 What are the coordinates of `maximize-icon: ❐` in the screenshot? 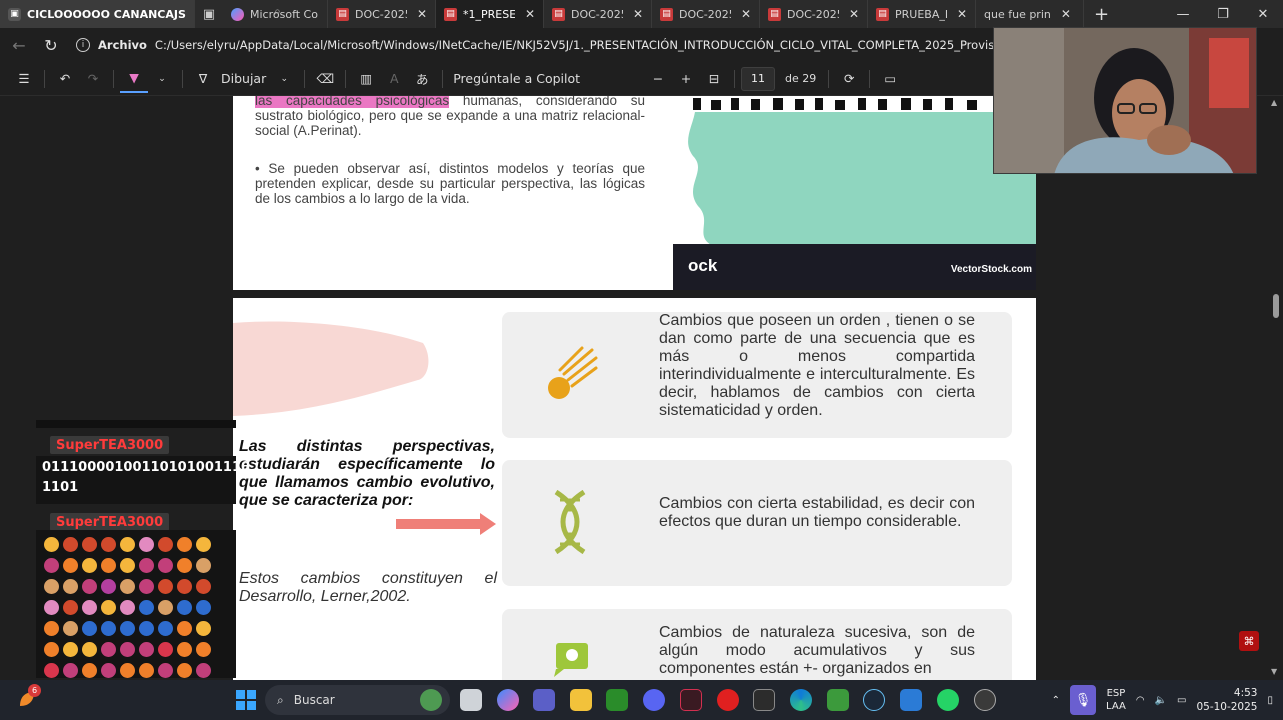 It's located at (1223, 14).